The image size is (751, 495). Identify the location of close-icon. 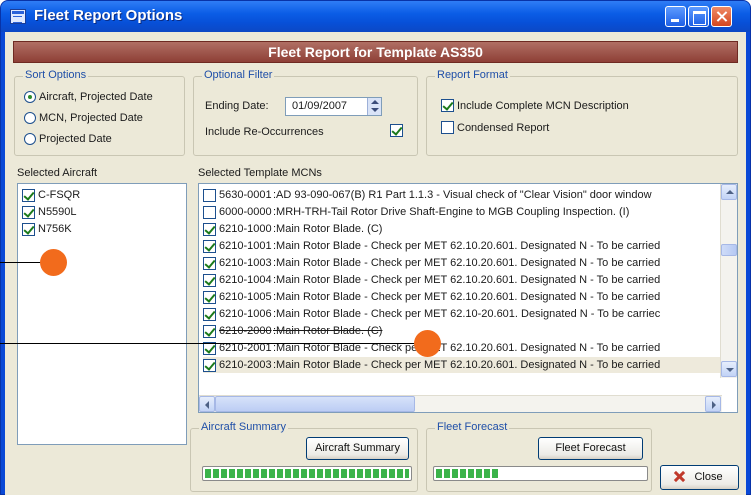
(721, 16).